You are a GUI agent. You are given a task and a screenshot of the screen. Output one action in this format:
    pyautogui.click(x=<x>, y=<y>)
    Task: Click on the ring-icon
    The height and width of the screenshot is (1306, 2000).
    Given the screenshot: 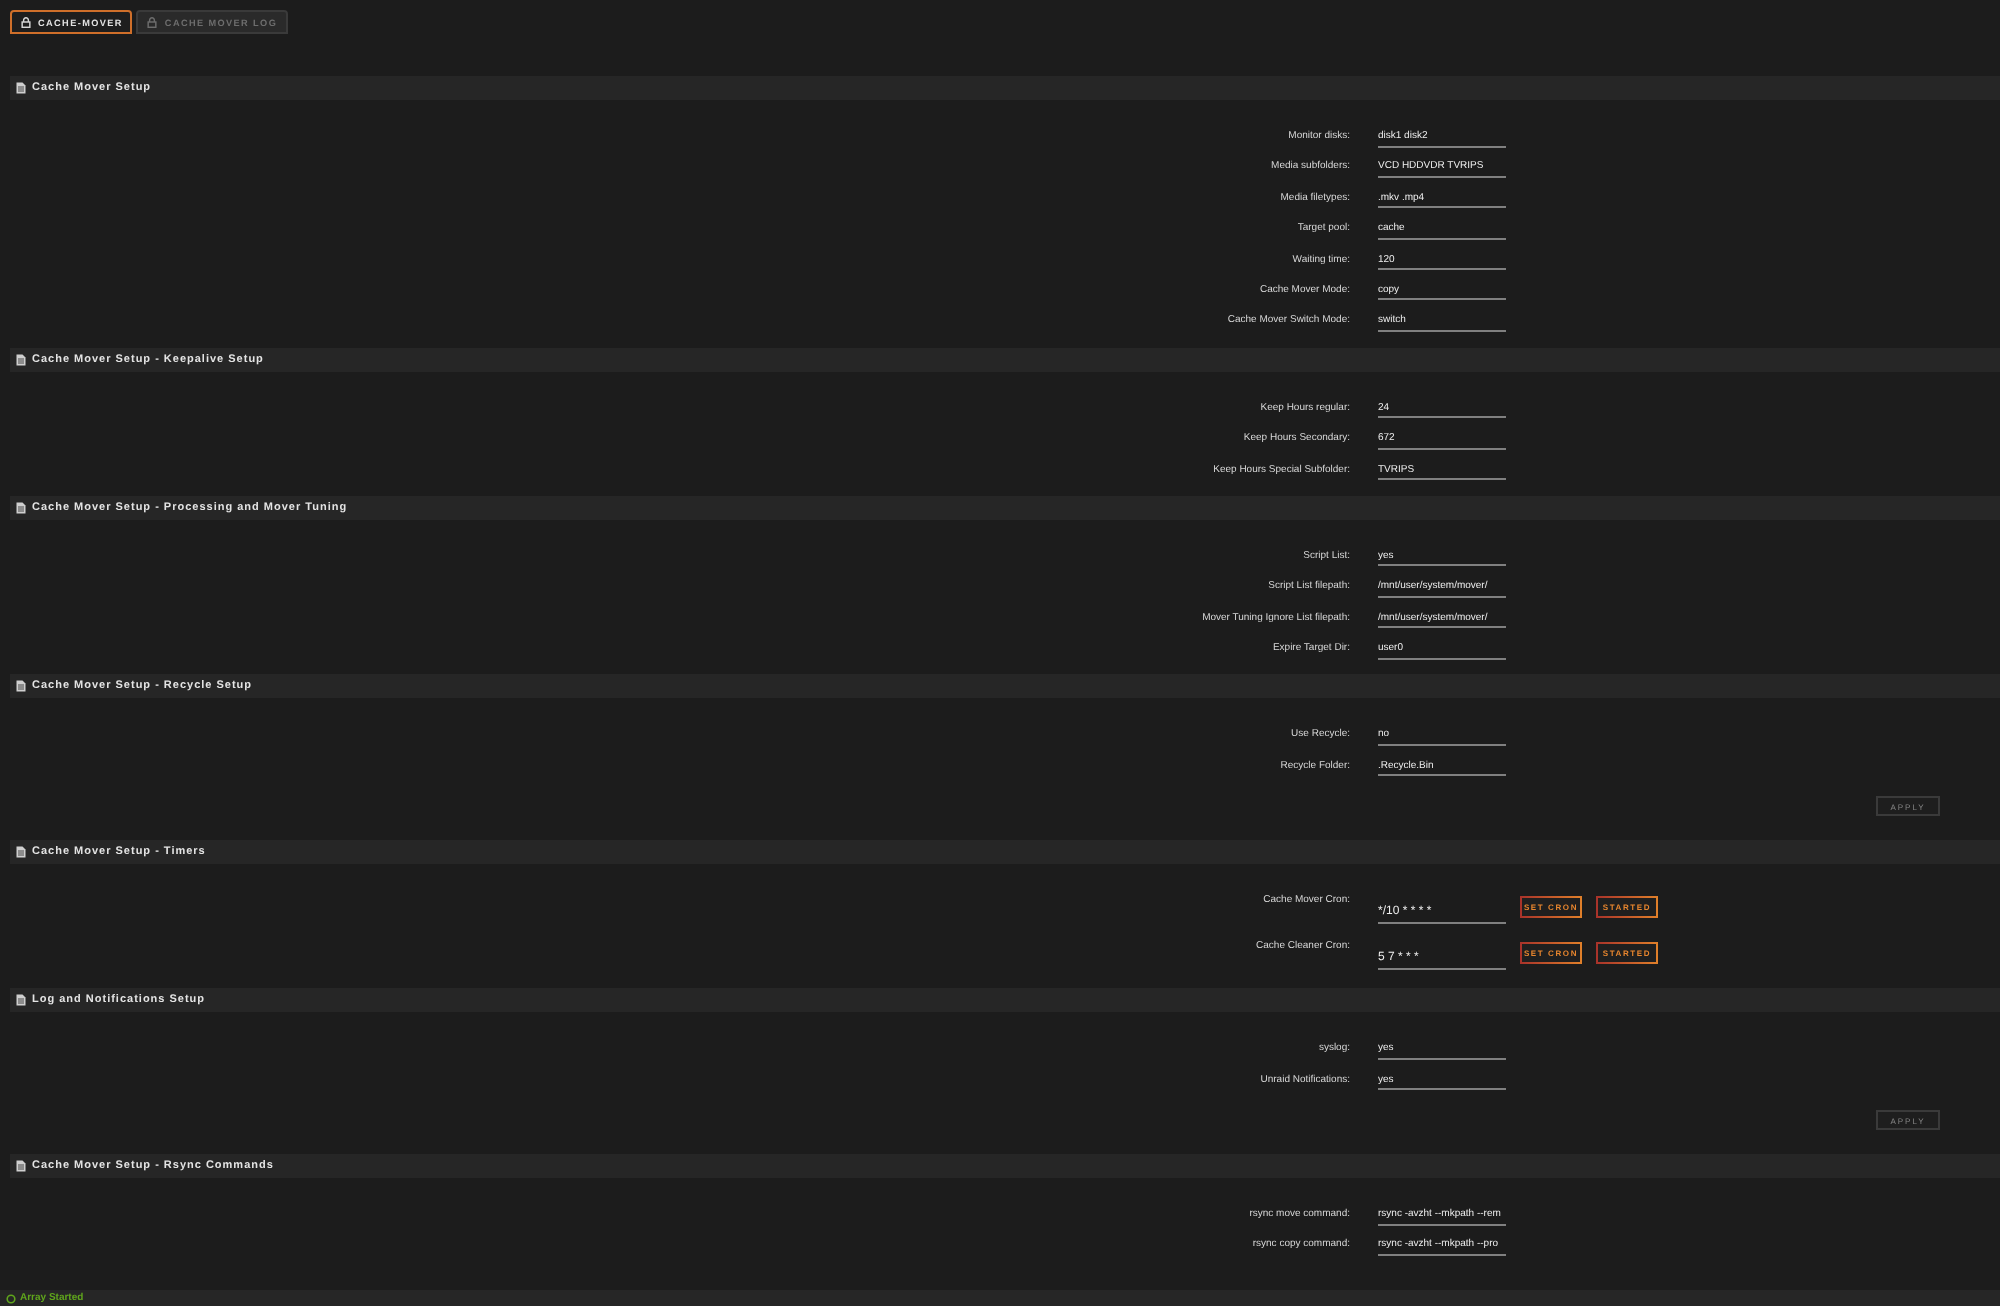 What is the action you would take?
    pyautogui.click(x=11, y=1298)
    